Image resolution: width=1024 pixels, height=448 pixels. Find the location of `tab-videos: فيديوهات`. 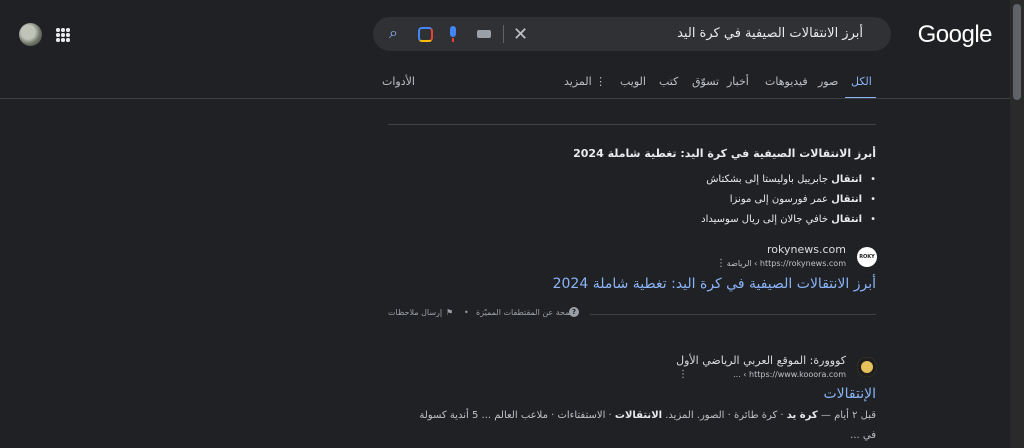

tab-videos: فيديوهات is located at coordinates (786, 81).